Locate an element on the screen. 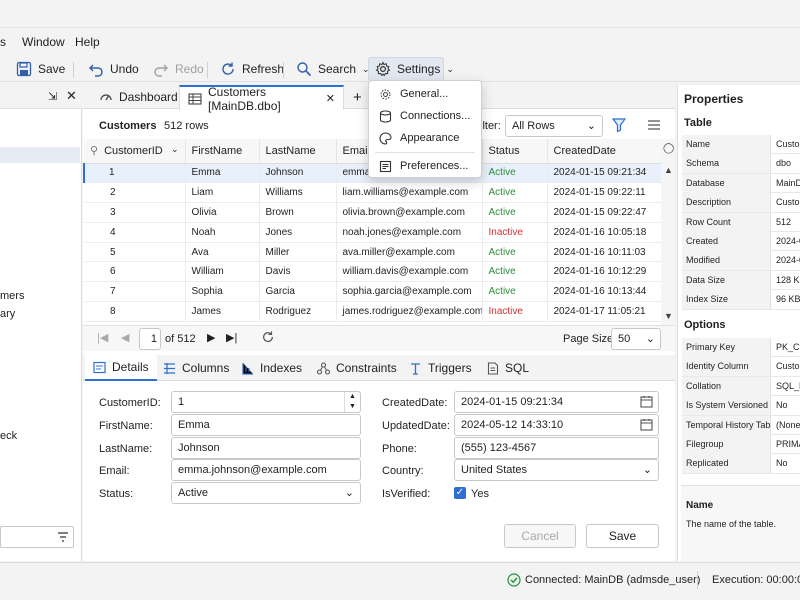 The height and width of the screenshot is (600, 800). cell-created: 2024-01-16 10:13:44 is located at coordinates (605, 292).